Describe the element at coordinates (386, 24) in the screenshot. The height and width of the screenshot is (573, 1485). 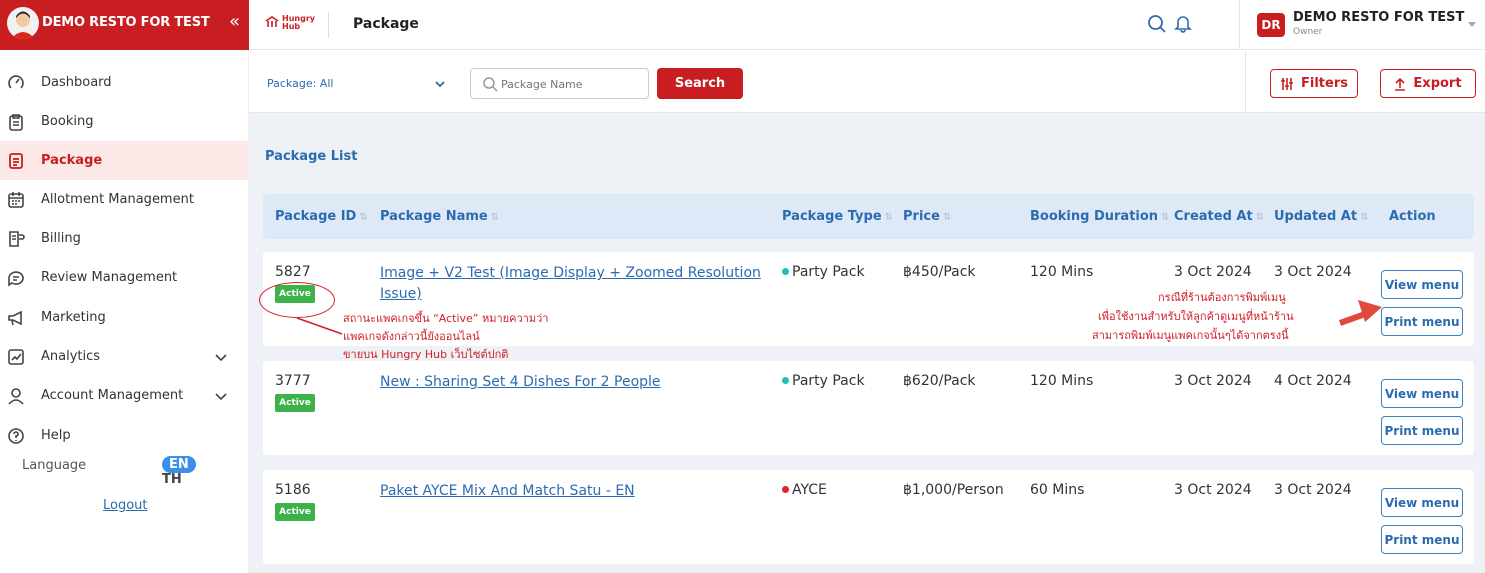
I see `page-title: Package` at that location.